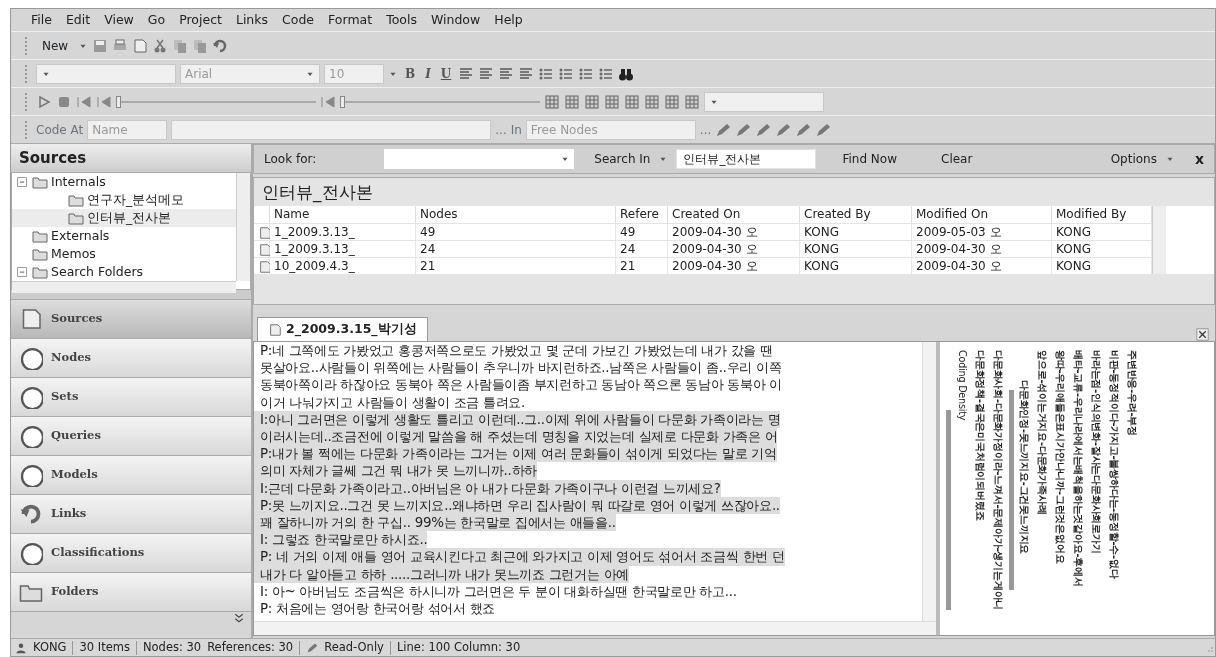  Describe the element at coordinates (446, 73) in the screenshot. I see `underline-button: U` at that location.